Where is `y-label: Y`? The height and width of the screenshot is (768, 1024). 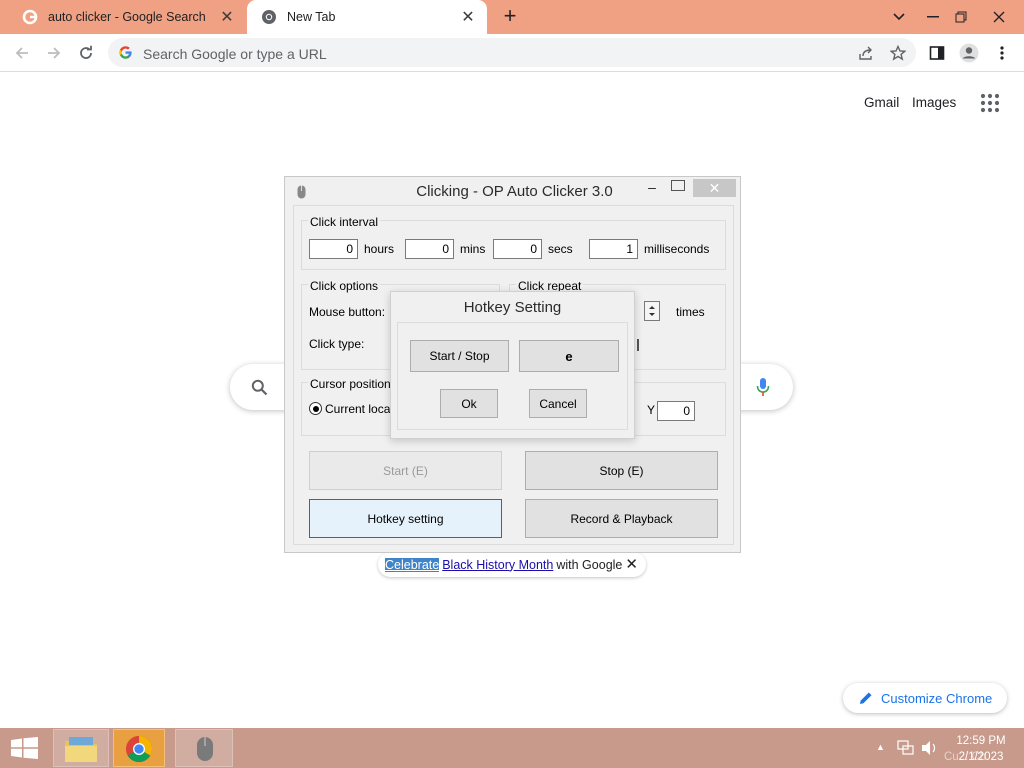
y-label: Y is located at coordinates (651, 410).